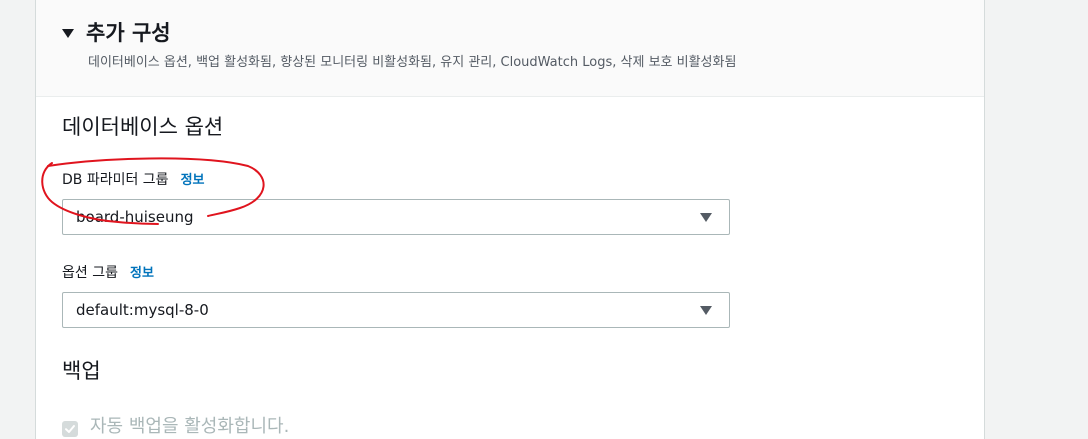 The height and width of the screenshot is (439, 1088). What do you see at coordinates (135, 217) in the screenshot?
I see `db-parameter-group-value: board-huiseung` at bounding box center [135, 217].